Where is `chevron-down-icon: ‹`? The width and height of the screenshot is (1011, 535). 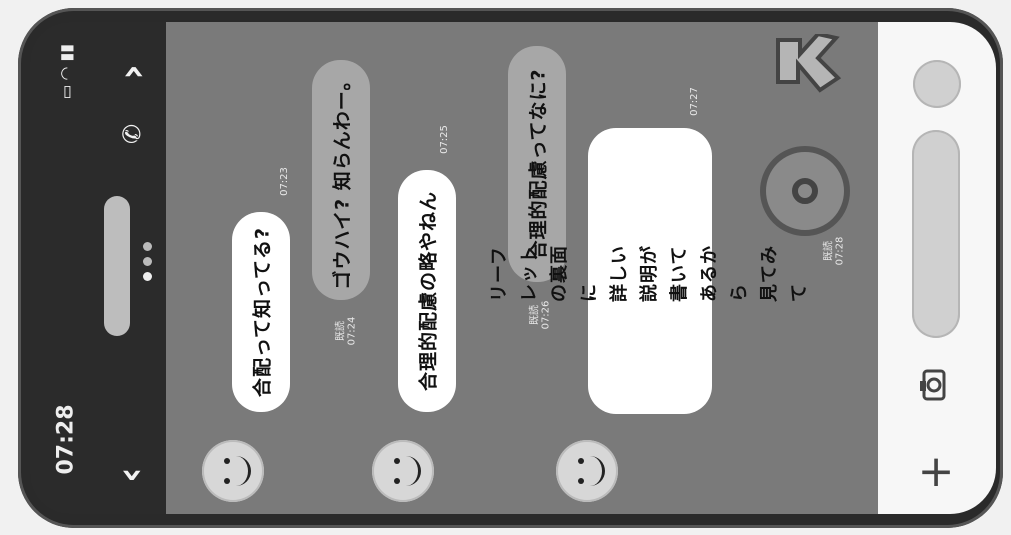 chevron-down-icon: ‹ is located at coordinates (130, 475).